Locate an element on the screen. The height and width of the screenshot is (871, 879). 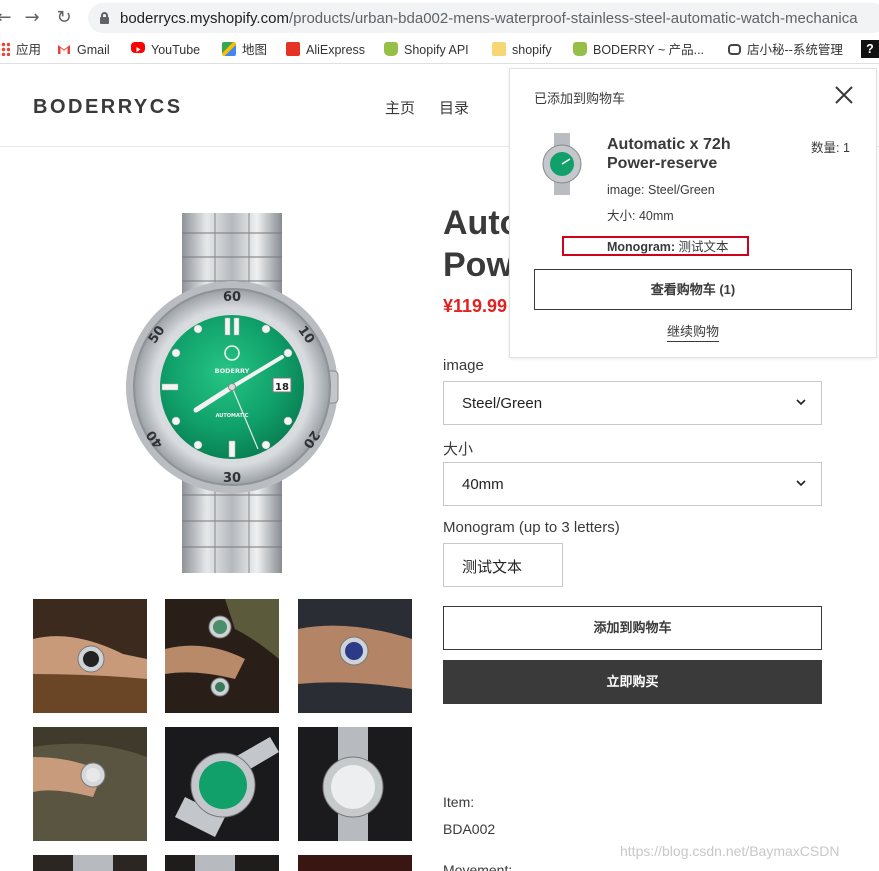
cart-item-image is located at coordinates (562, 164).